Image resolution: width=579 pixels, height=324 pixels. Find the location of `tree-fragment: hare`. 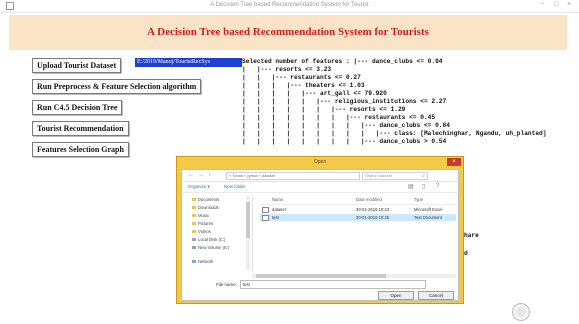

tree-fragment: hare is located at coordinates (471, 235).